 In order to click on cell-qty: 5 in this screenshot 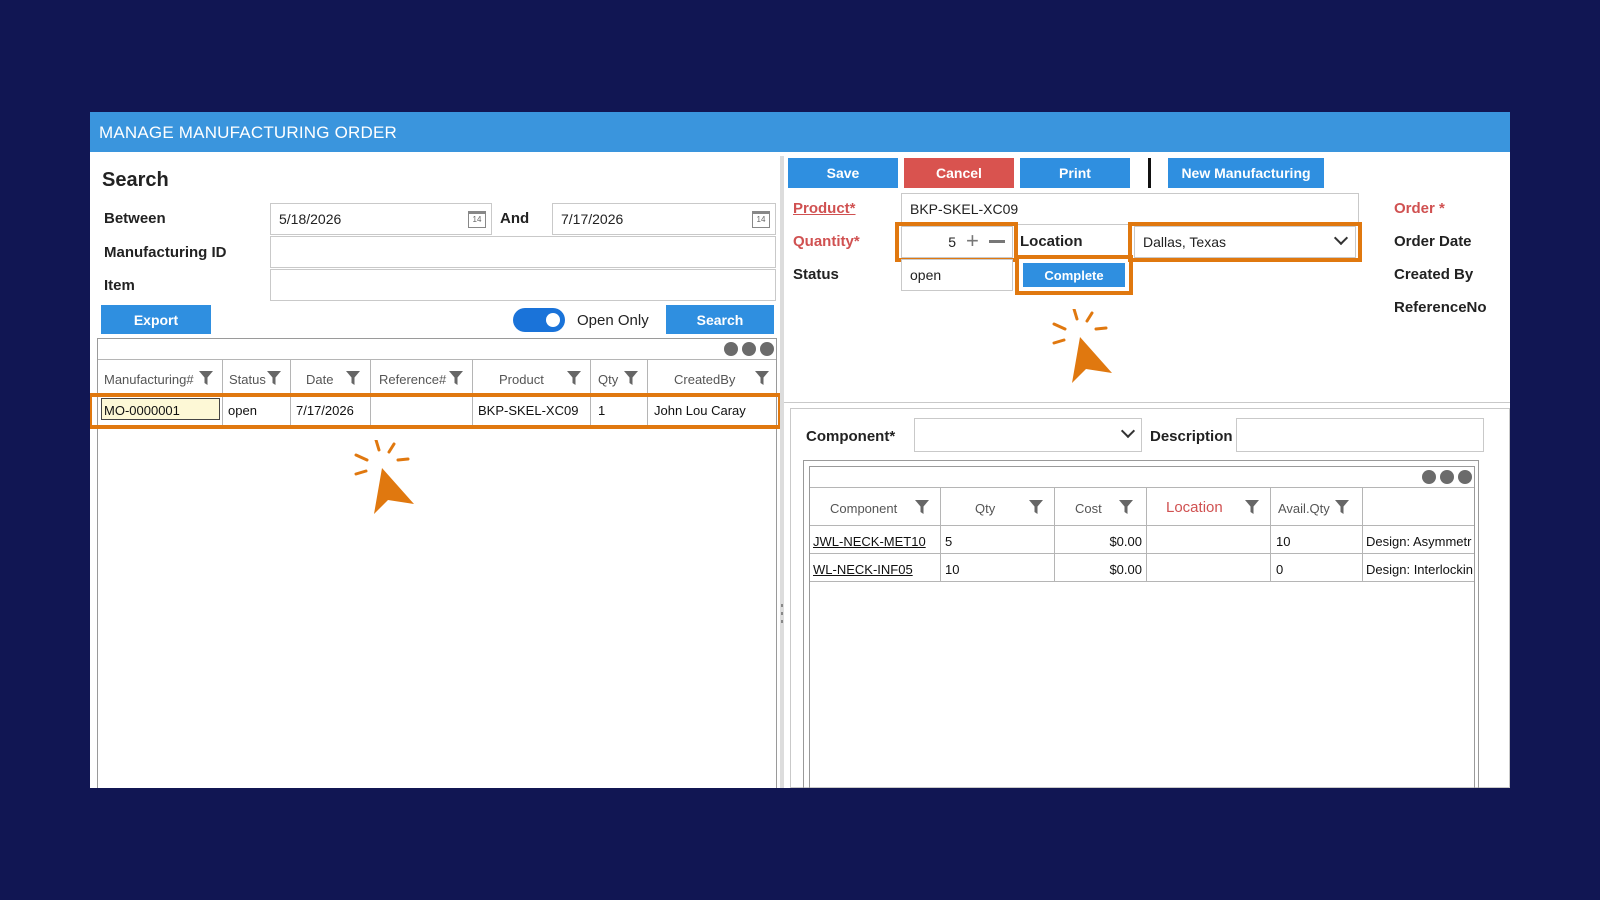, I will do `click(949, 541)`.